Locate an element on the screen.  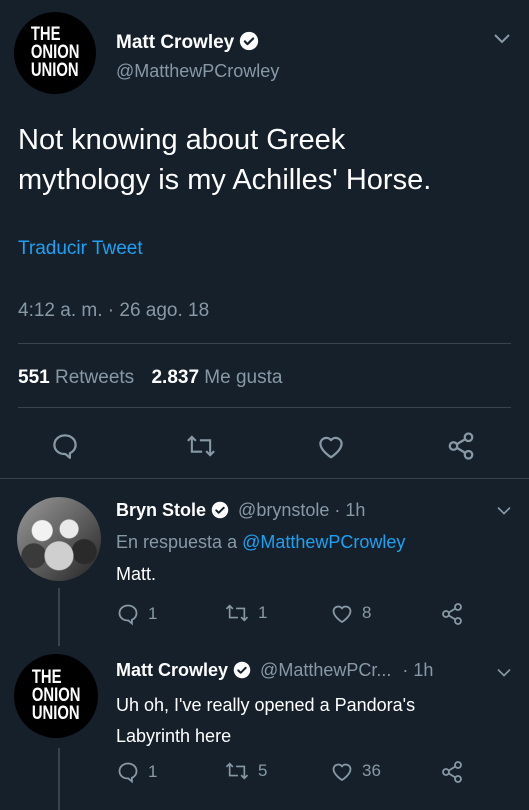
reply-author-name: Matt Crowley is located at coordinates (172, 670).